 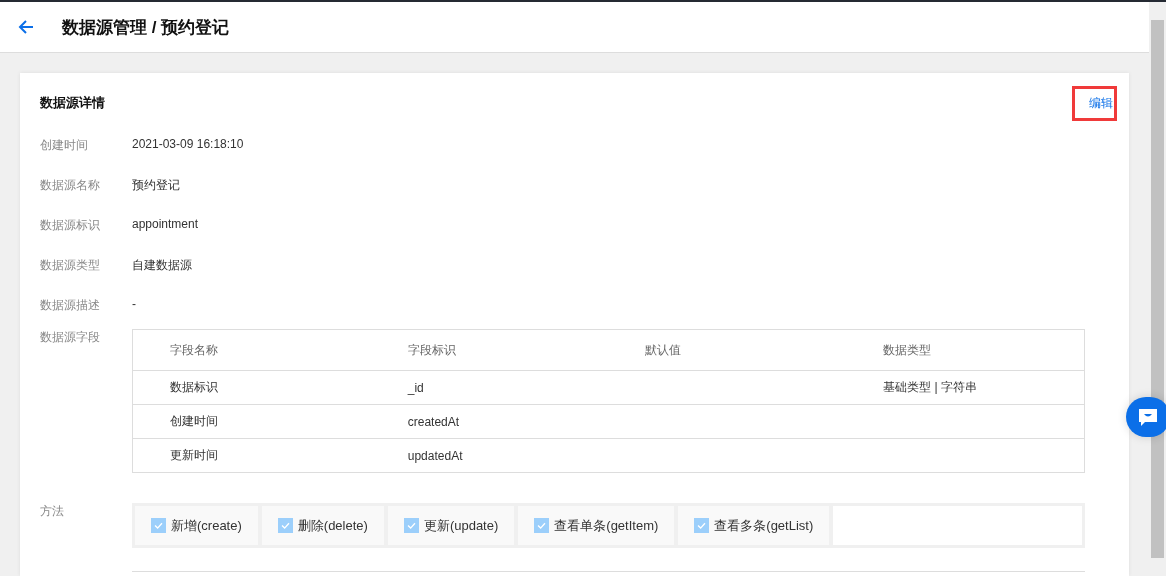 I want to click on field-value: 预约登记, so click(x=156, y=185).